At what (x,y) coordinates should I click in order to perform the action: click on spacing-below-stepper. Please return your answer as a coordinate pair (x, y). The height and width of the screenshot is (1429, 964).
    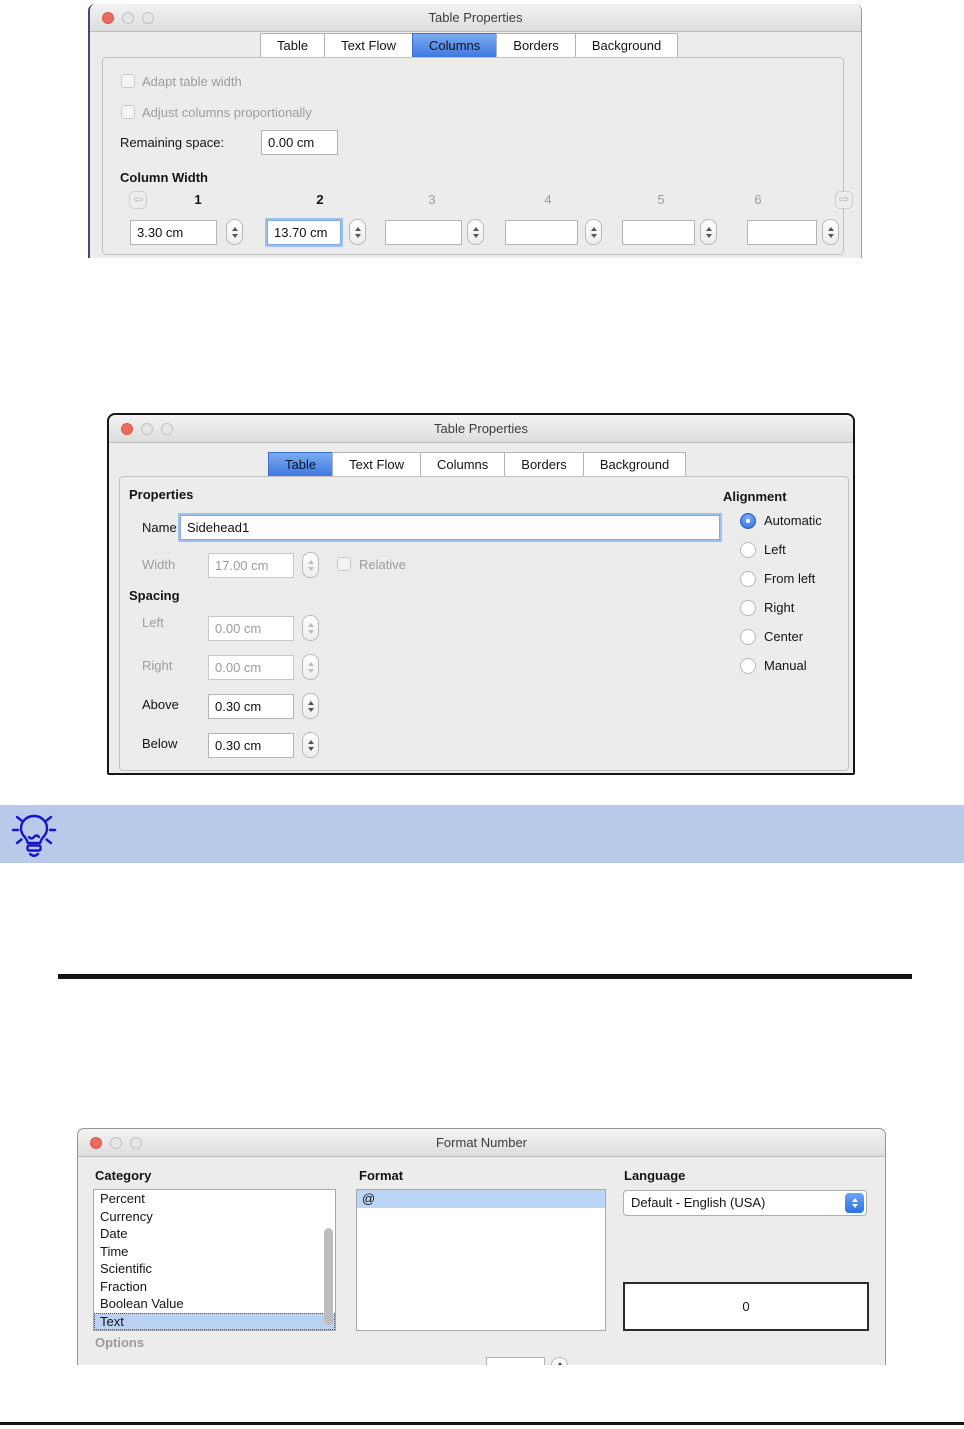
    Looking at the image, I should click on (310, 745).